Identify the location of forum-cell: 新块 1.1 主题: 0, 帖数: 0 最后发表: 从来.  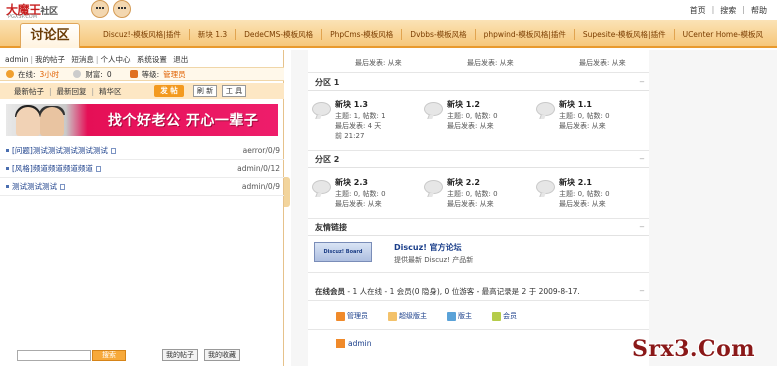
(588, 123).